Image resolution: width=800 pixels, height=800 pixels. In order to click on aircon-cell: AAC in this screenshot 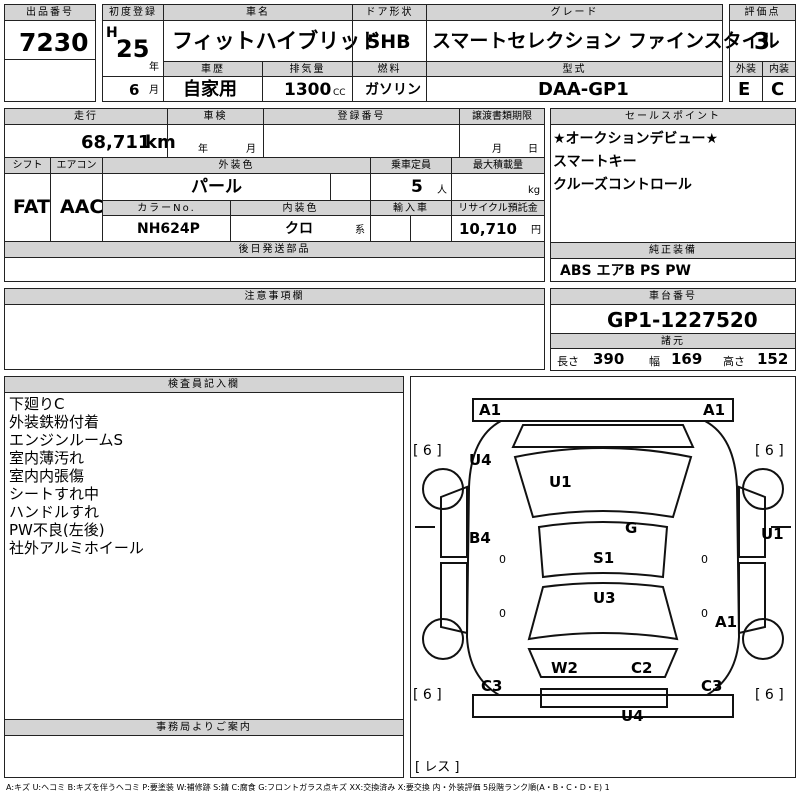, I will do `click(76, 207)`.